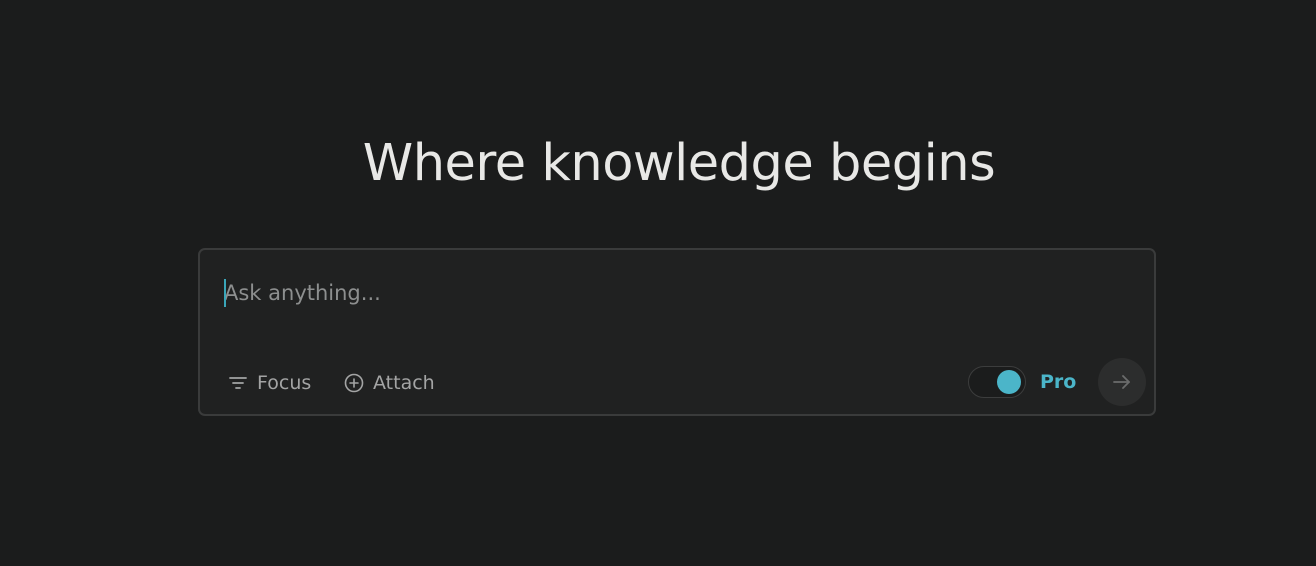 The height and width of the screenshot is (566, 1316). What do you see at coordinates (238, 383) in the screenshot?
I see `filter-icon` at bounding box center [238, 383].